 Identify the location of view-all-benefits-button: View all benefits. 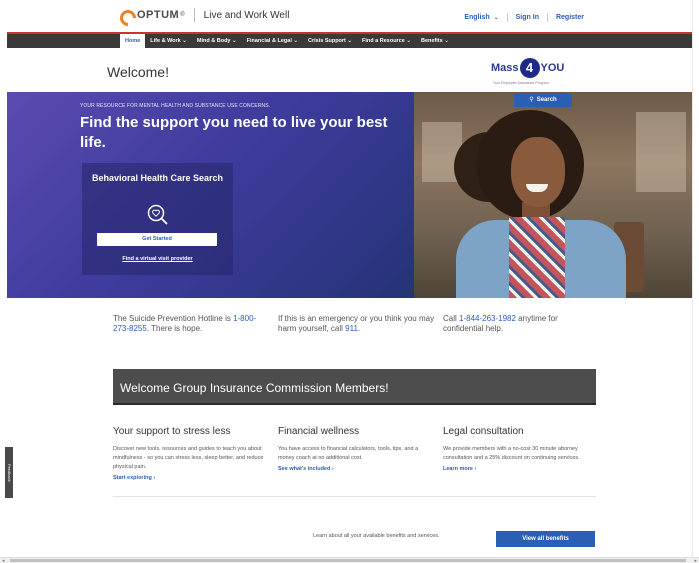
(545, 539).